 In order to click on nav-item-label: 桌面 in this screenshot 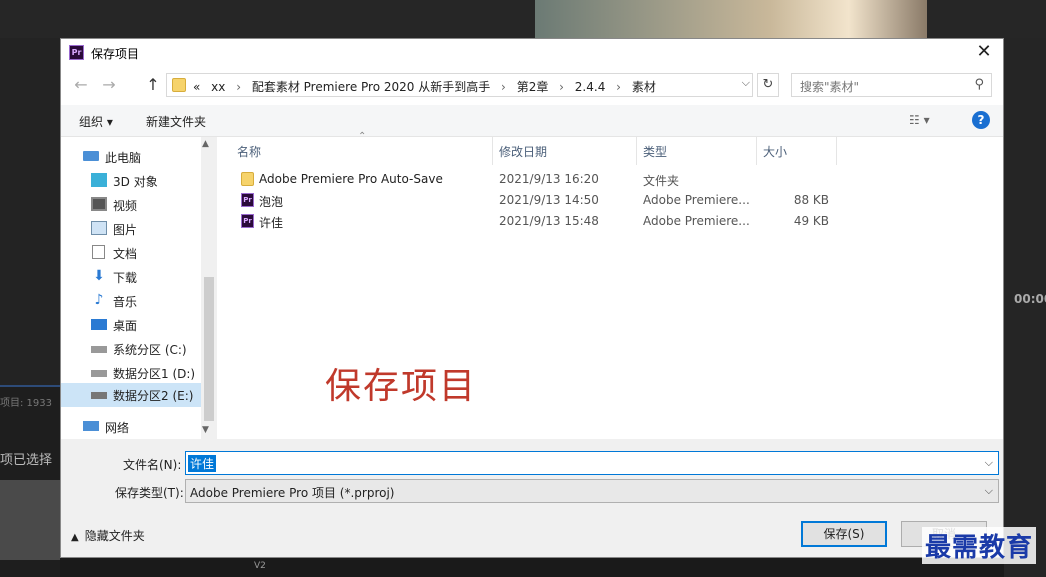, I will do `click(125, 326)`.